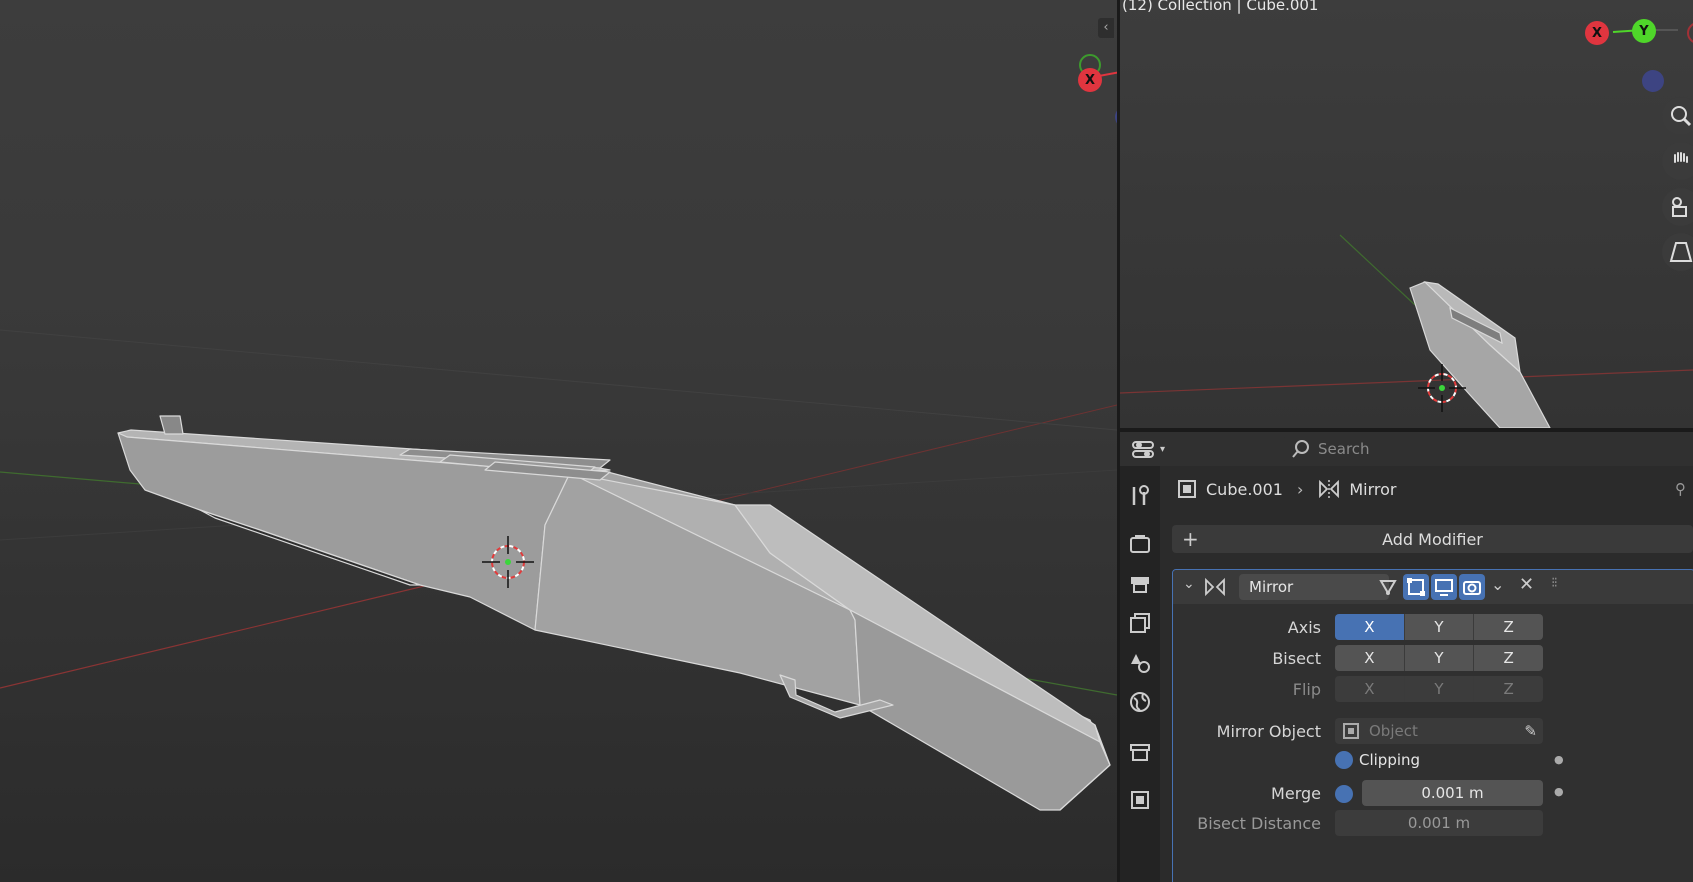 The image size is (1693, 882). I want to click on tool-icon, so click(1140, 495).